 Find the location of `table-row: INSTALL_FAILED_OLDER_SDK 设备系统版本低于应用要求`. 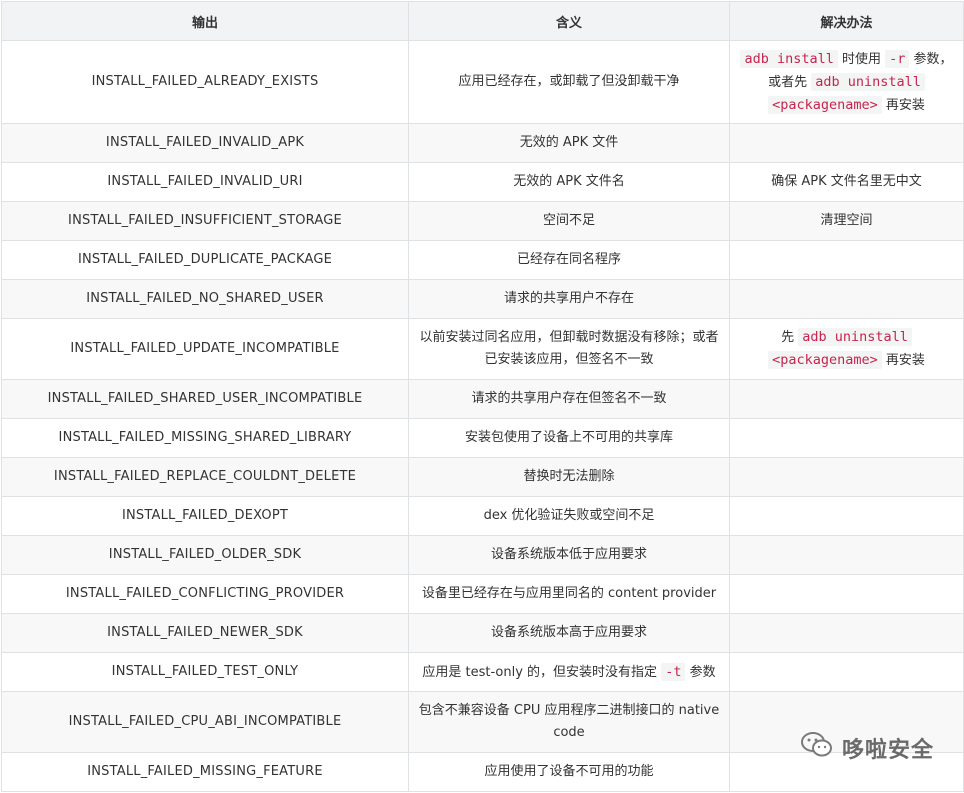

table-row: INSTALL_FAILED_OLDER_SDK 设备系统版本低于应用要求 is located at coordinates (482, 555).